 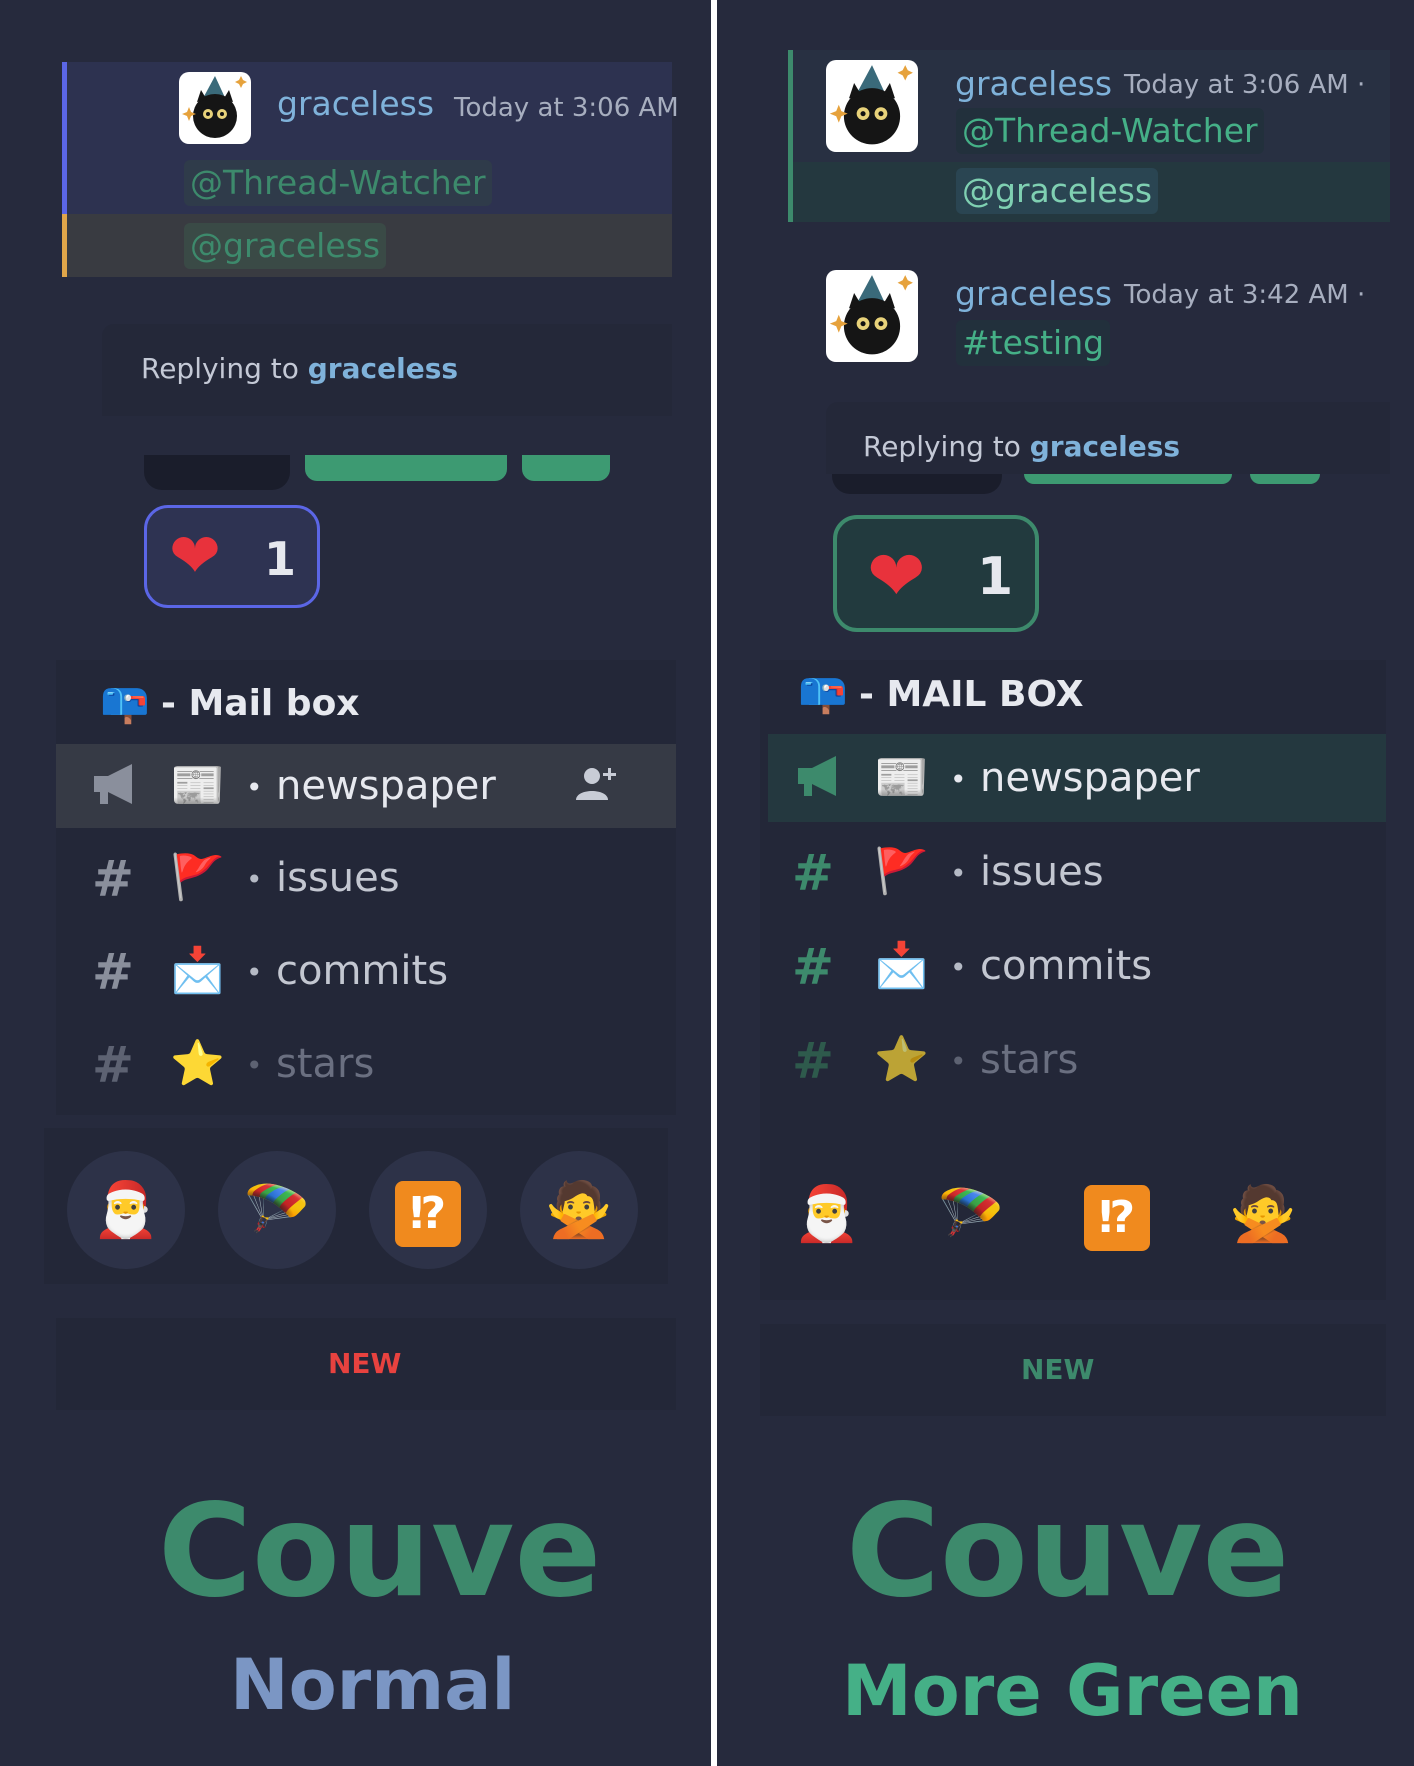 I want to click on category-title: - MAIL BOX, so click(x=971, y=694).